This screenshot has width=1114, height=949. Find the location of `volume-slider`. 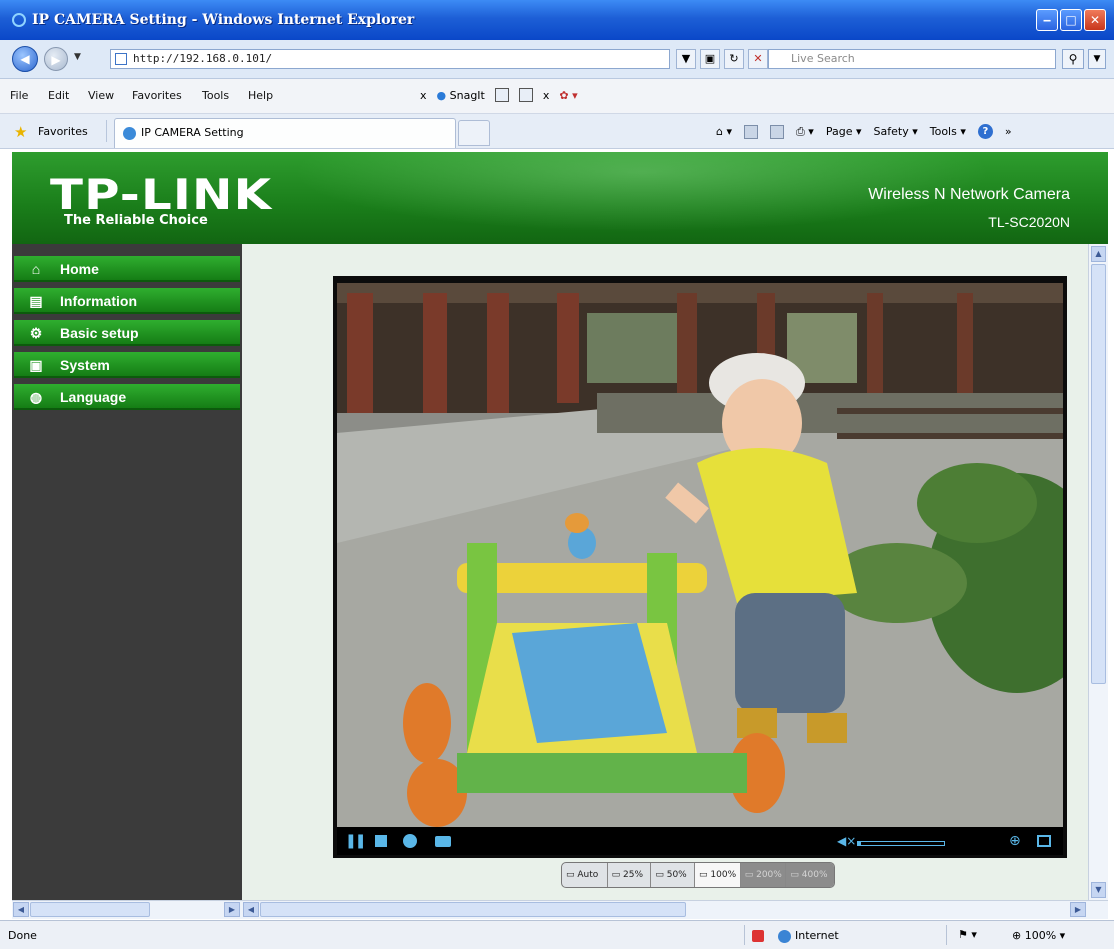

volume-slider is located at coordinates (901, 843).